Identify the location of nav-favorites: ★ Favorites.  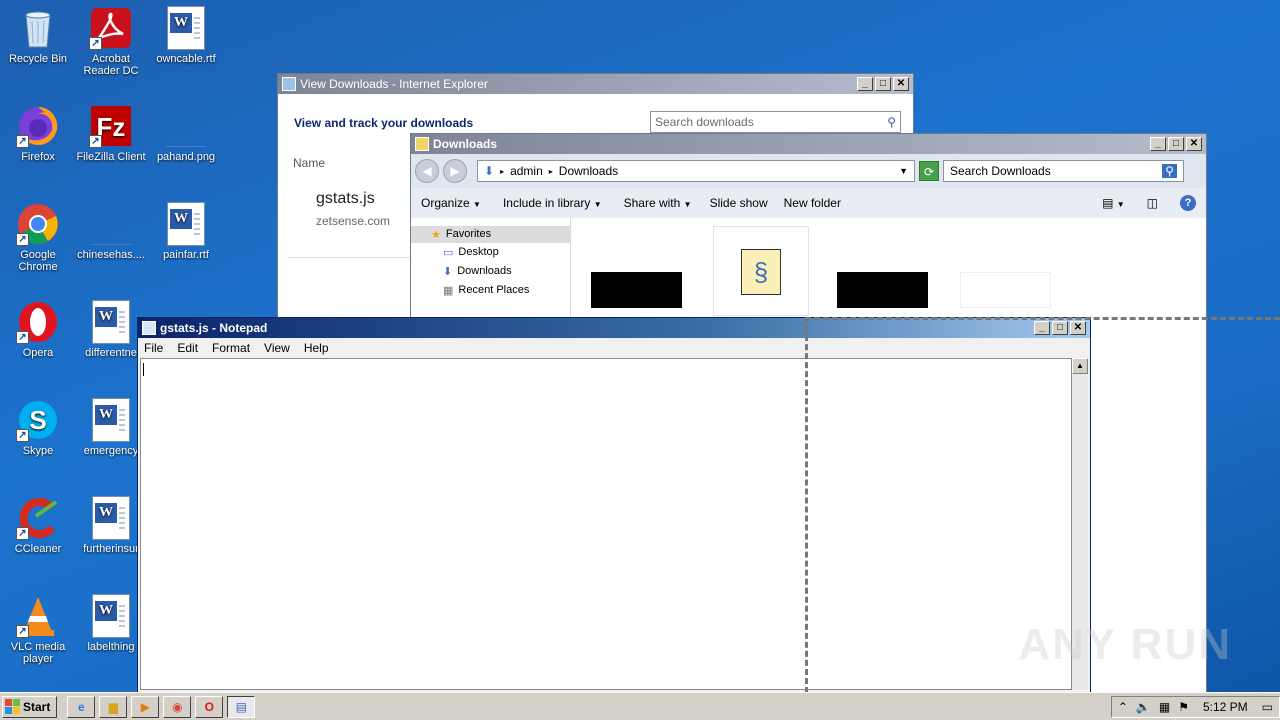
(490, 234).